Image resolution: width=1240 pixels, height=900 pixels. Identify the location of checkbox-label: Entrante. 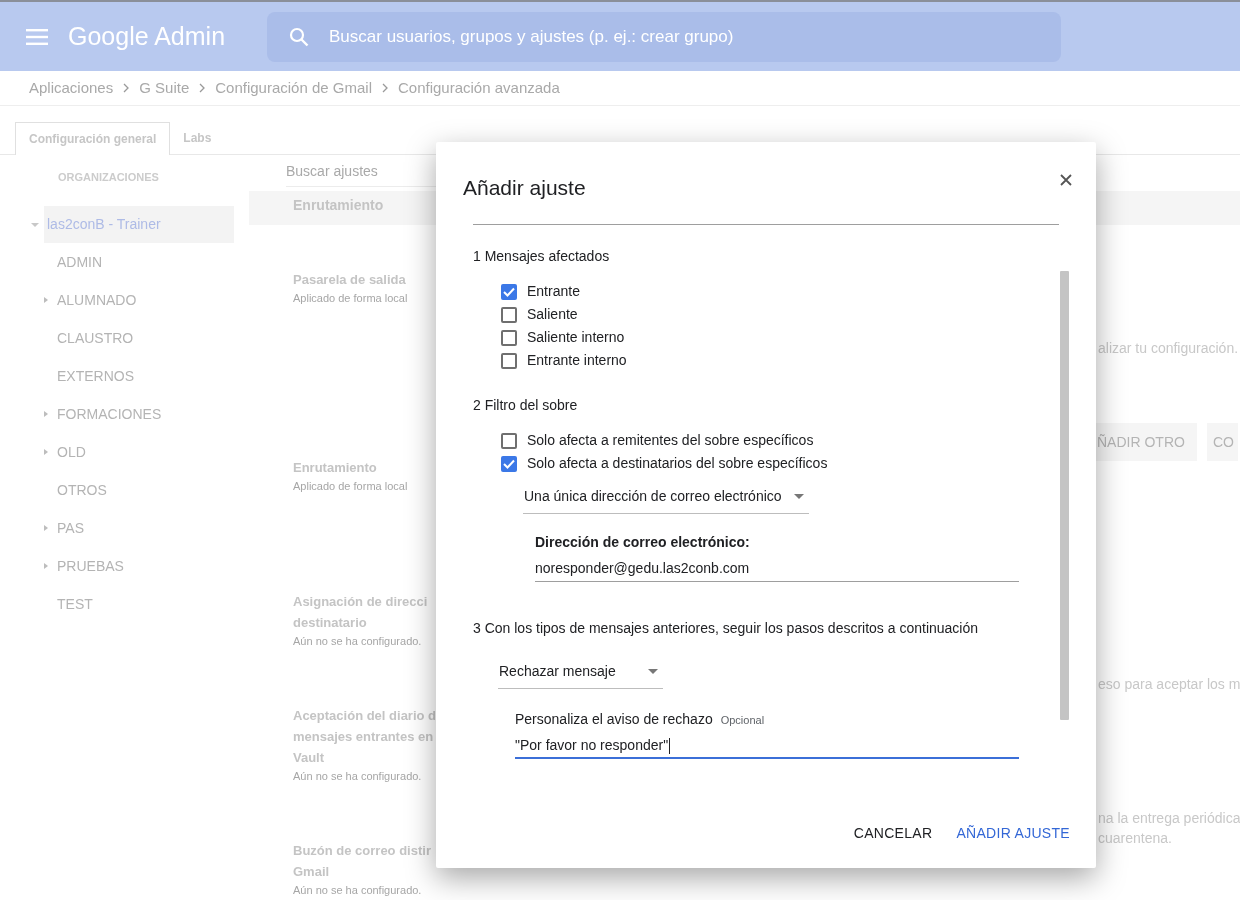
(553, 291).